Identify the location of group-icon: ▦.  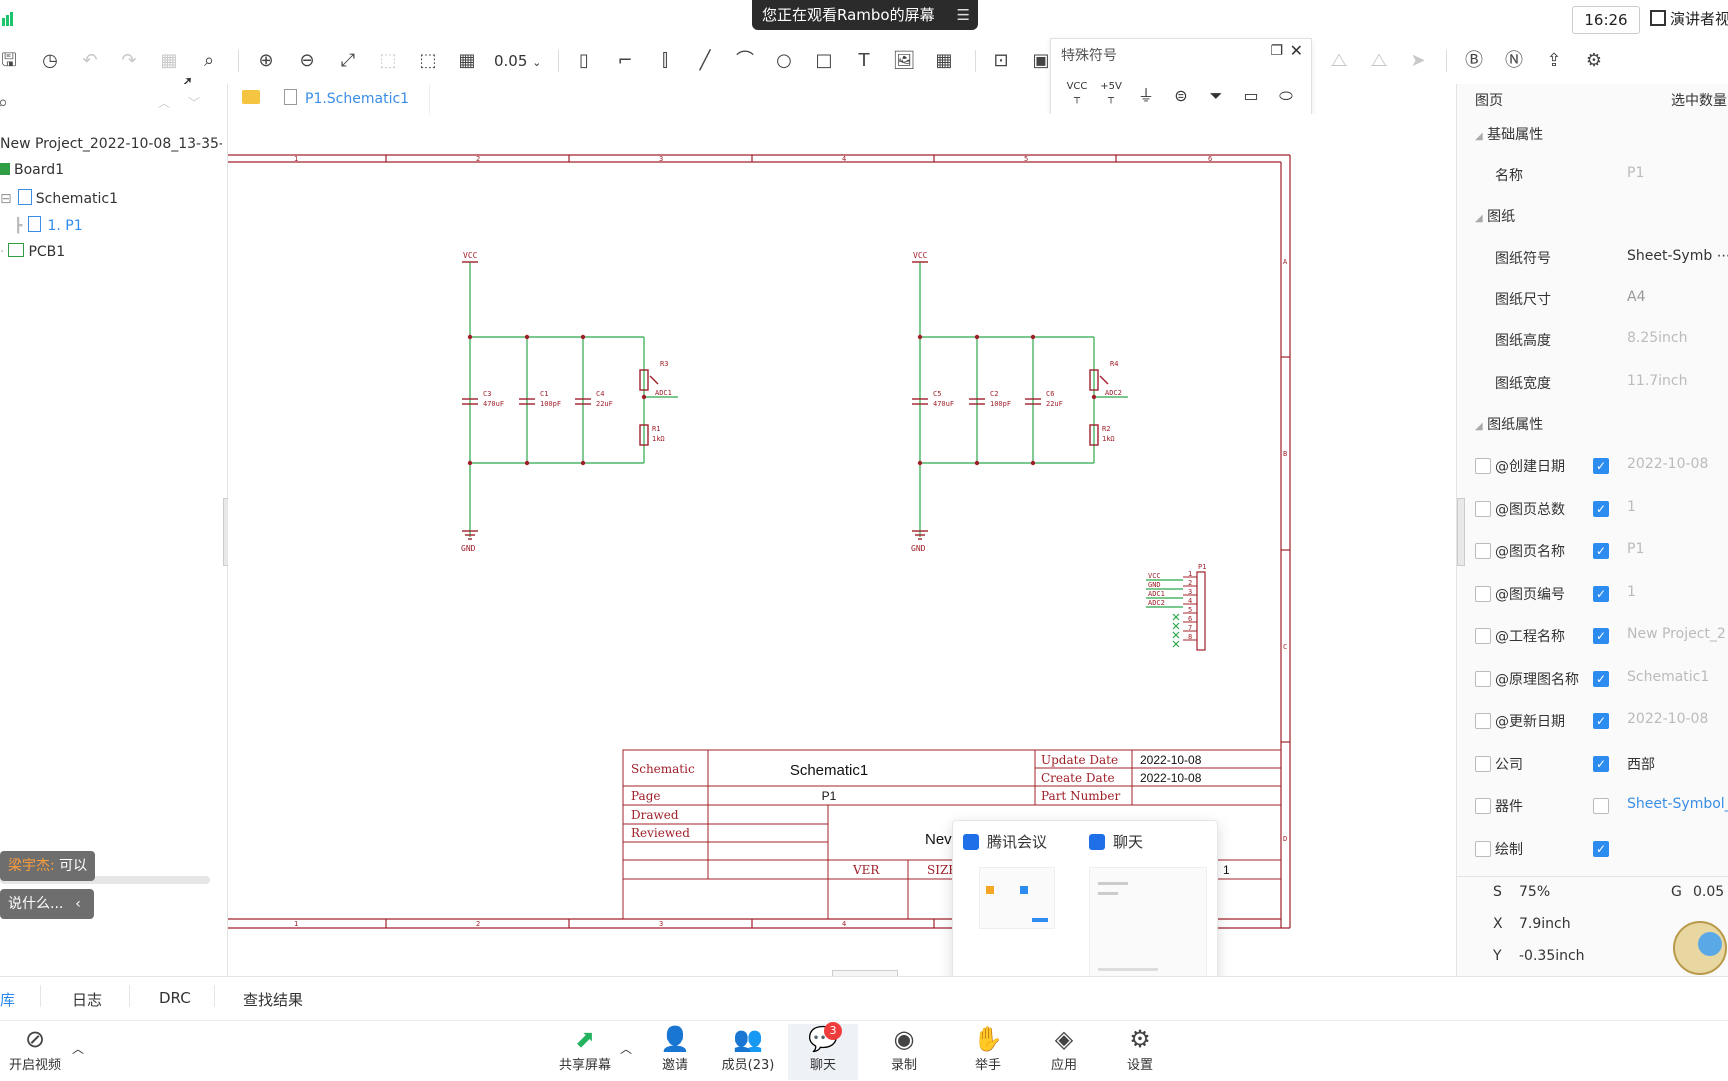
(169, 61).